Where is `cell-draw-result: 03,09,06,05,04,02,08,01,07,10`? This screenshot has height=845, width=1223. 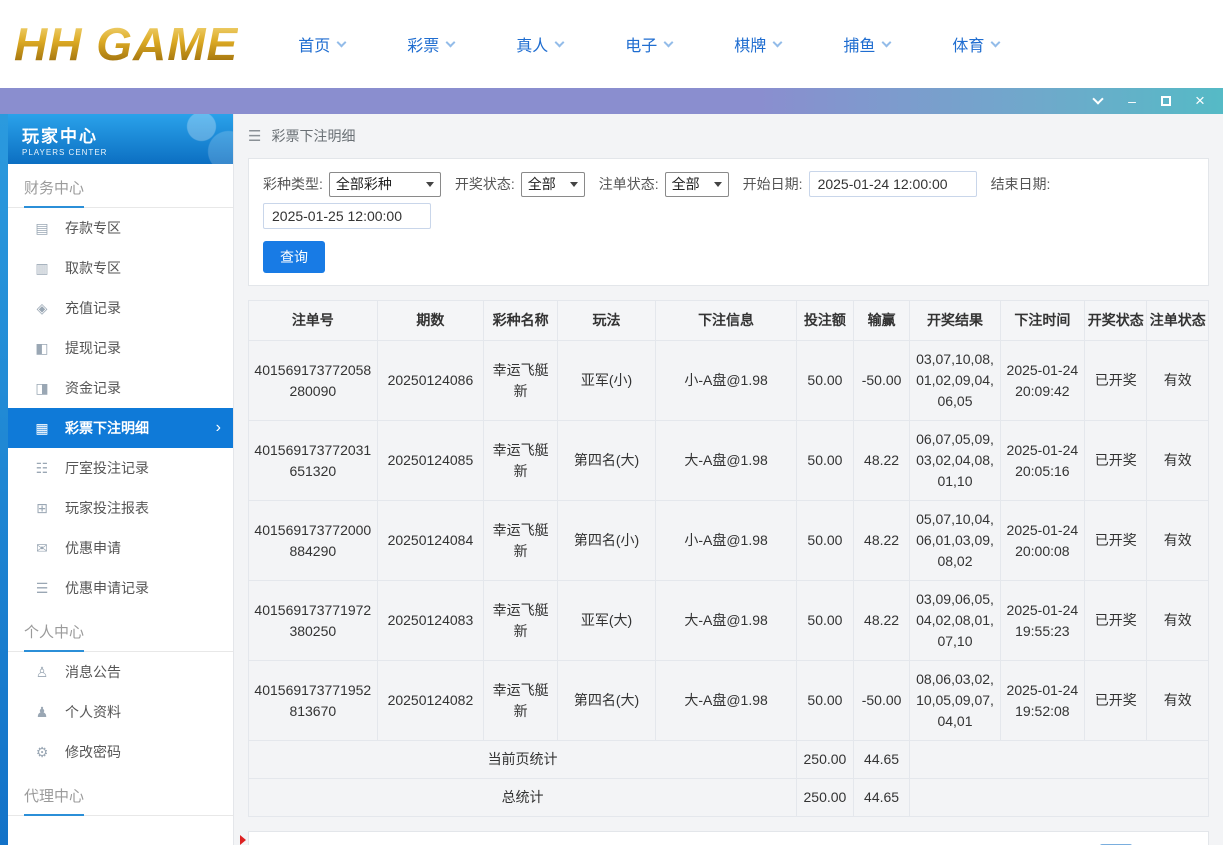
cell-draw-result: 03,09,06,05,04,02,08,01,07,10 is located at coordinates (955, 620).